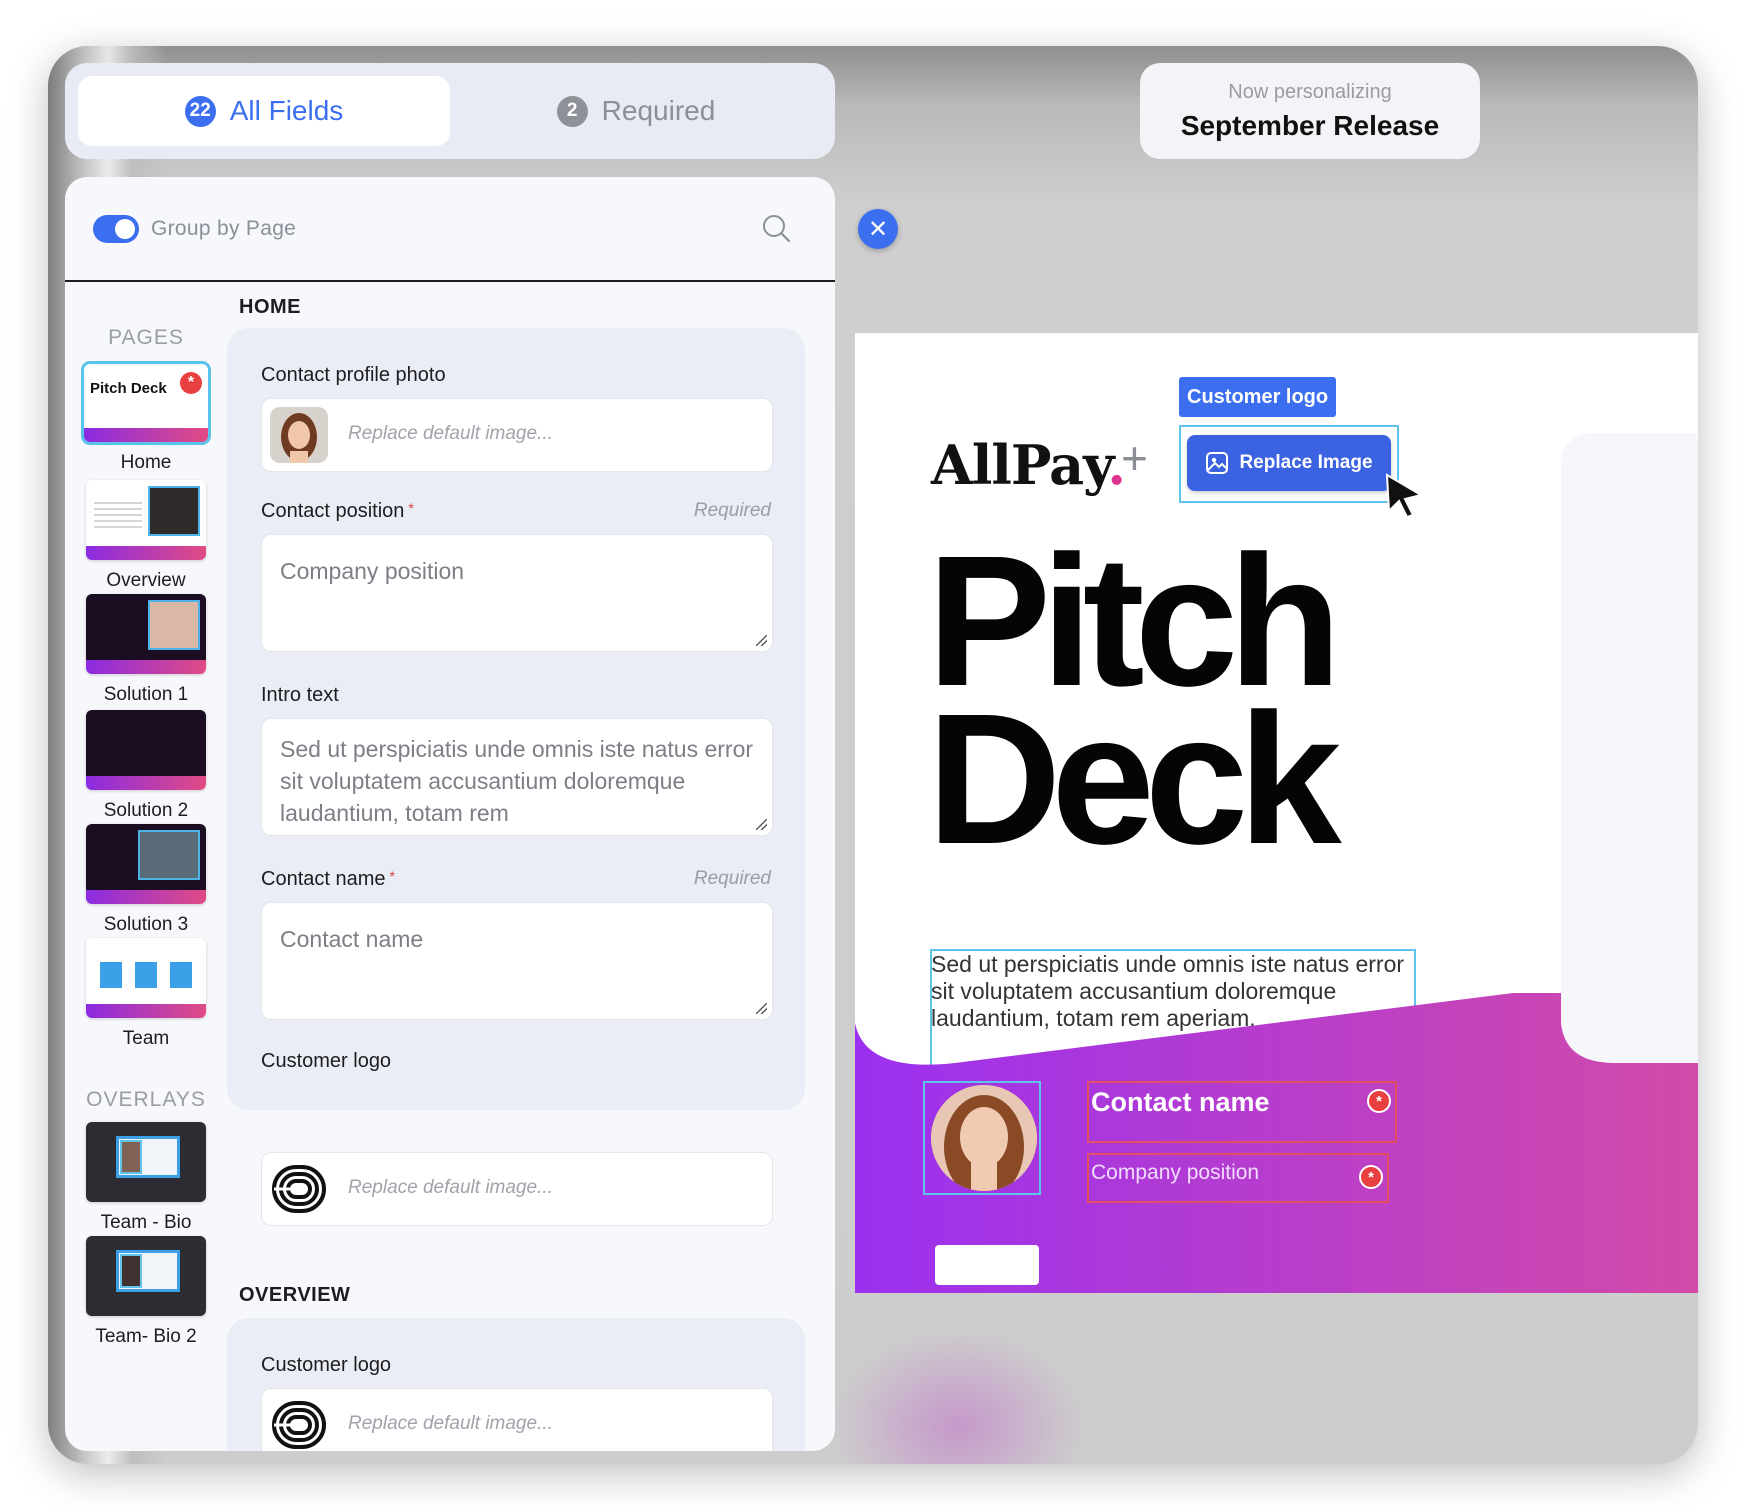 Image resolution: width=1744 pixels, height=1512 pixels. What do you see at coordinates (146, 1038) in the screenshot?
I see `page-label: Team` at bounding box center [146, 1038].